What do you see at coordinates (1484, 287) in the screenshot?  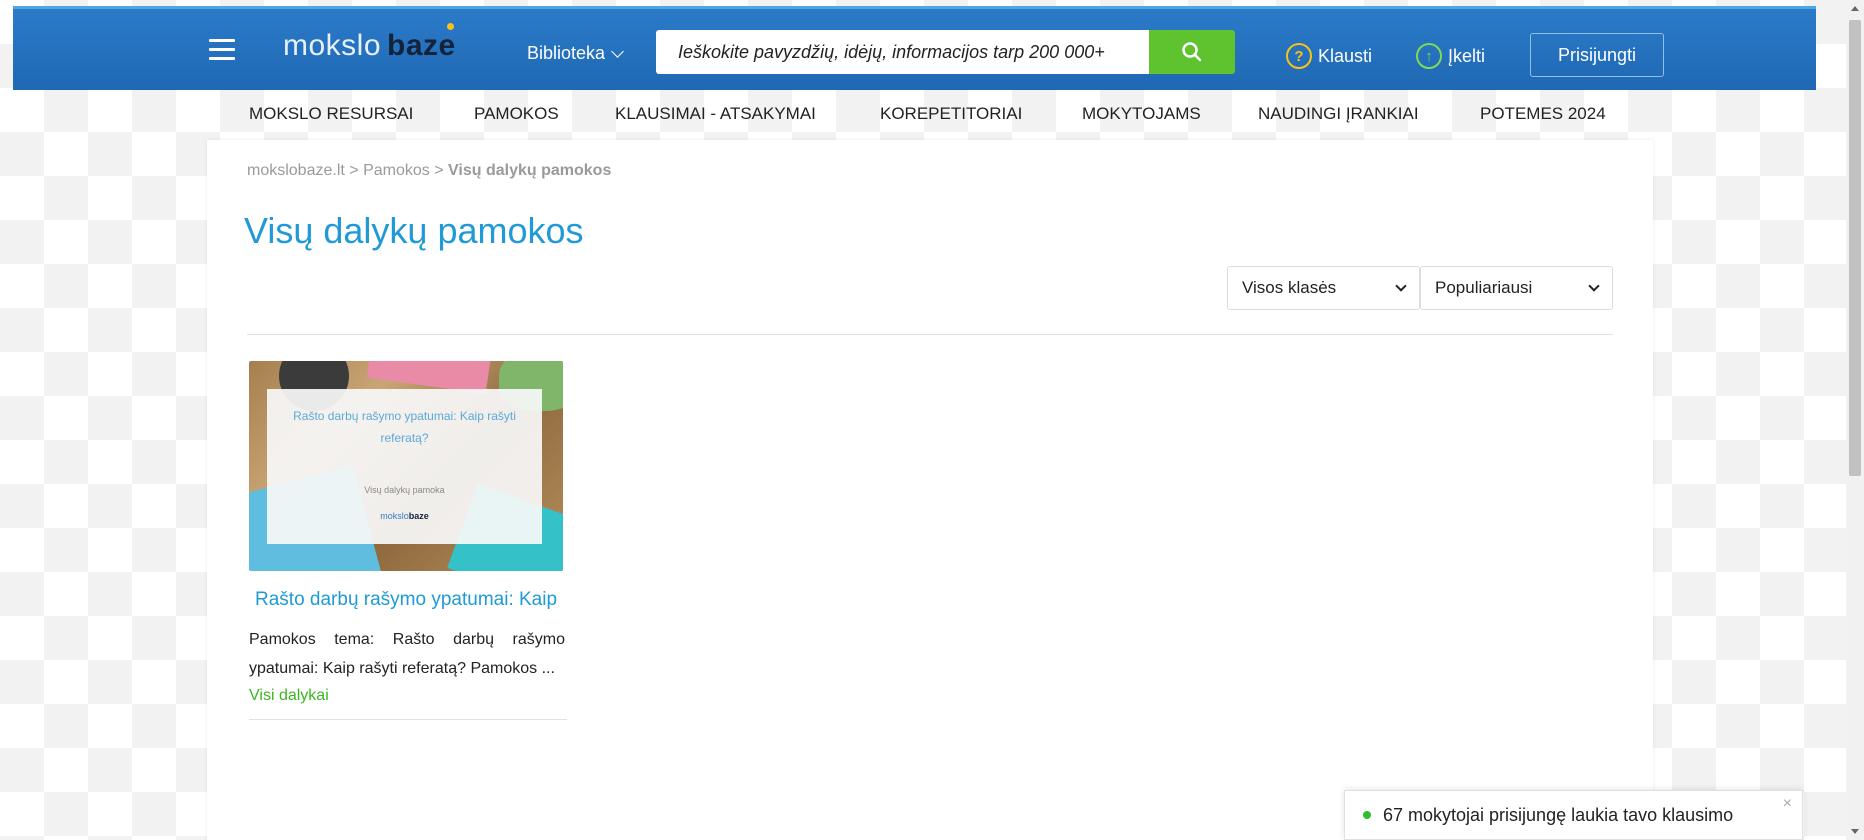 I see `sort-value: Populiariausi` at bounding box center [1484, 287].